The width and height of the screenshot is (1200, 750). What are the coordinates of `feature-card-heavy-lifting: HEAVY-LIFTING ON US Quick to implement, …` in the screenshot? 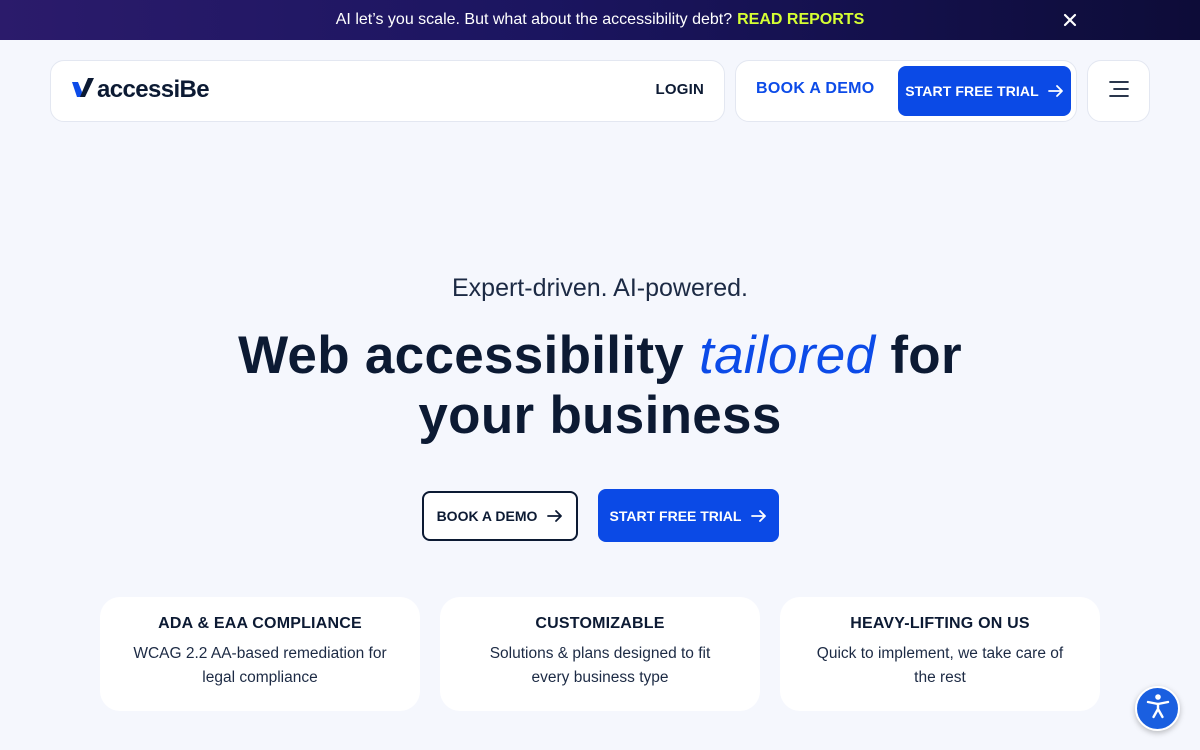 It's located at (940, 654).